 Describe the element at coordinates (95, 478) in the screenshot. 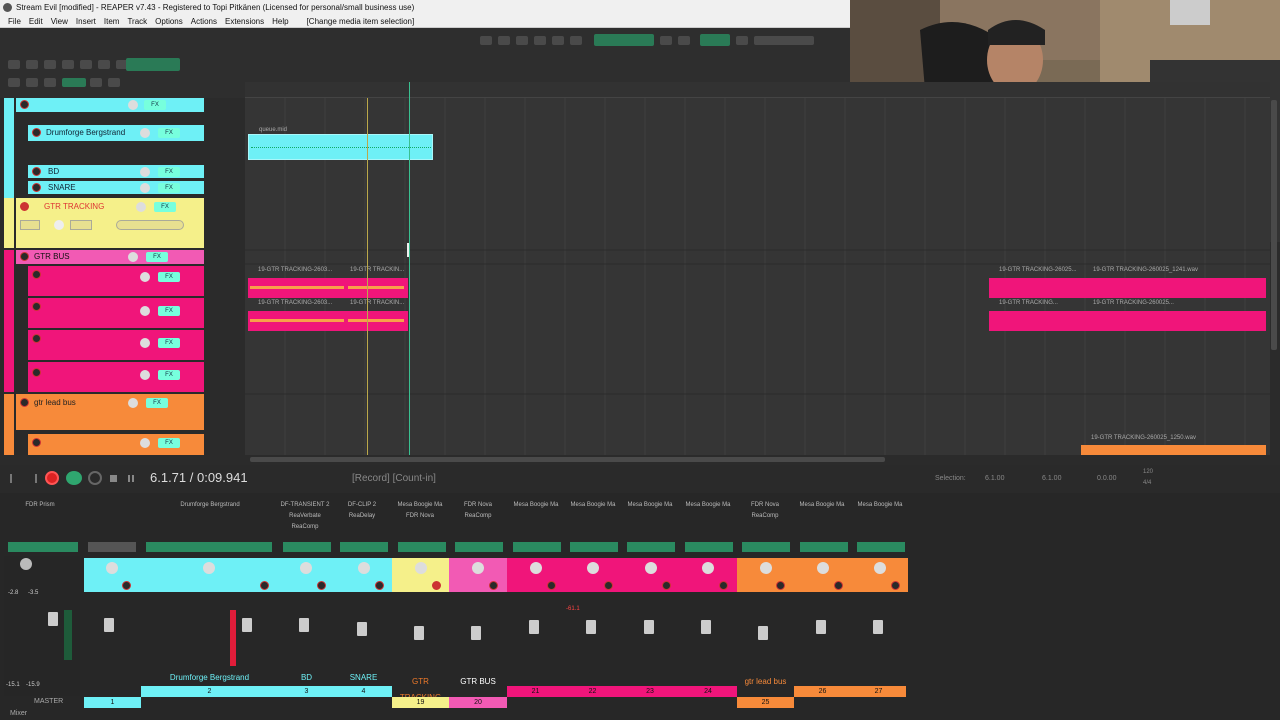

I see `loop-button` at that location.